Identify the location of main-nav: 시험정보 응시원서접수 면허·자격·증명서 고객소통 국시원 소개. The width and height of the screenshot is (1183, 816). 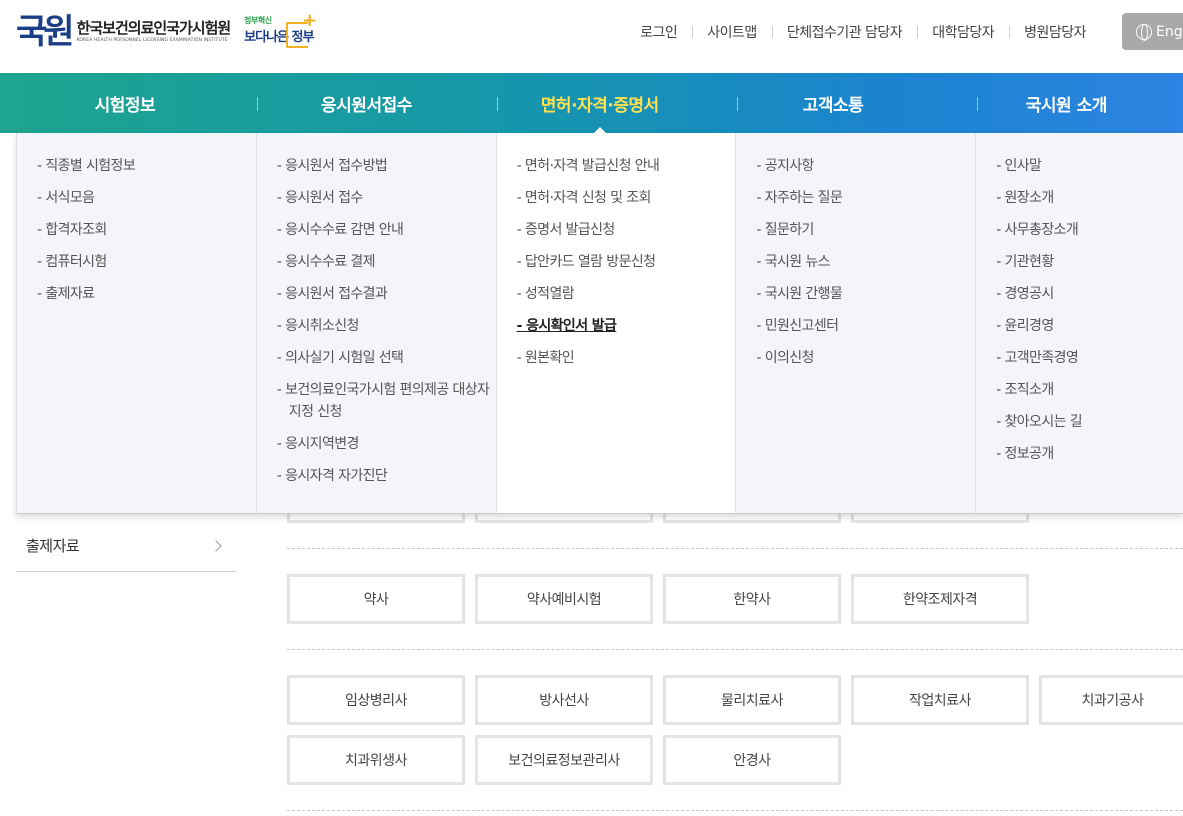
(591, 103).